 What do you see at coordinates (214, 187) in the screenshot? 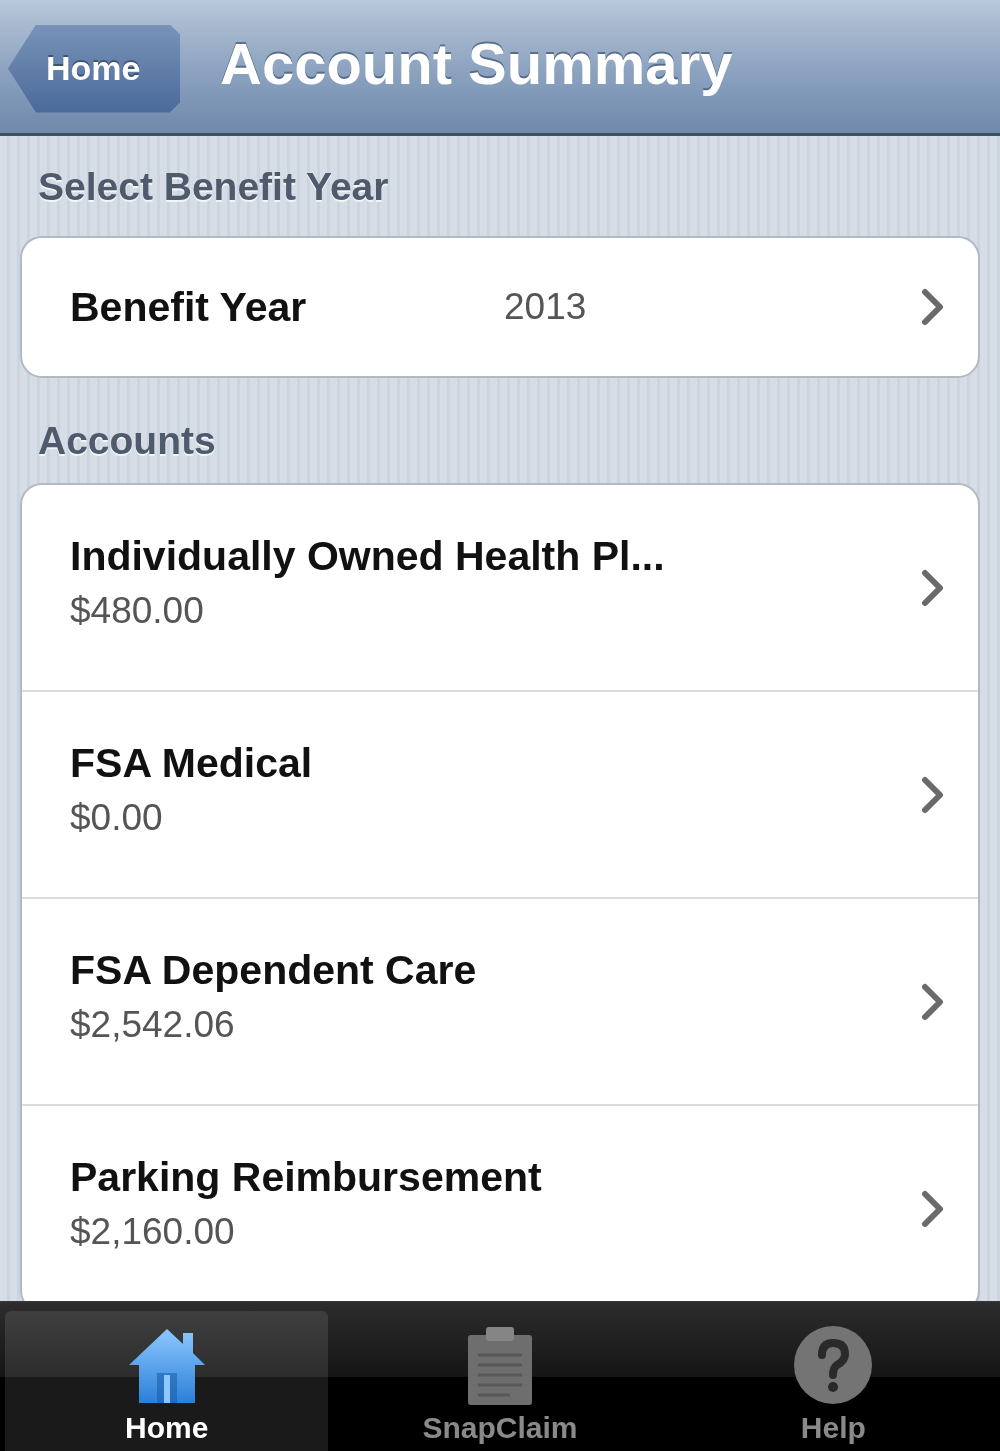
I see `section-header: Select Benefit Year` at bounding box center [214, 187].